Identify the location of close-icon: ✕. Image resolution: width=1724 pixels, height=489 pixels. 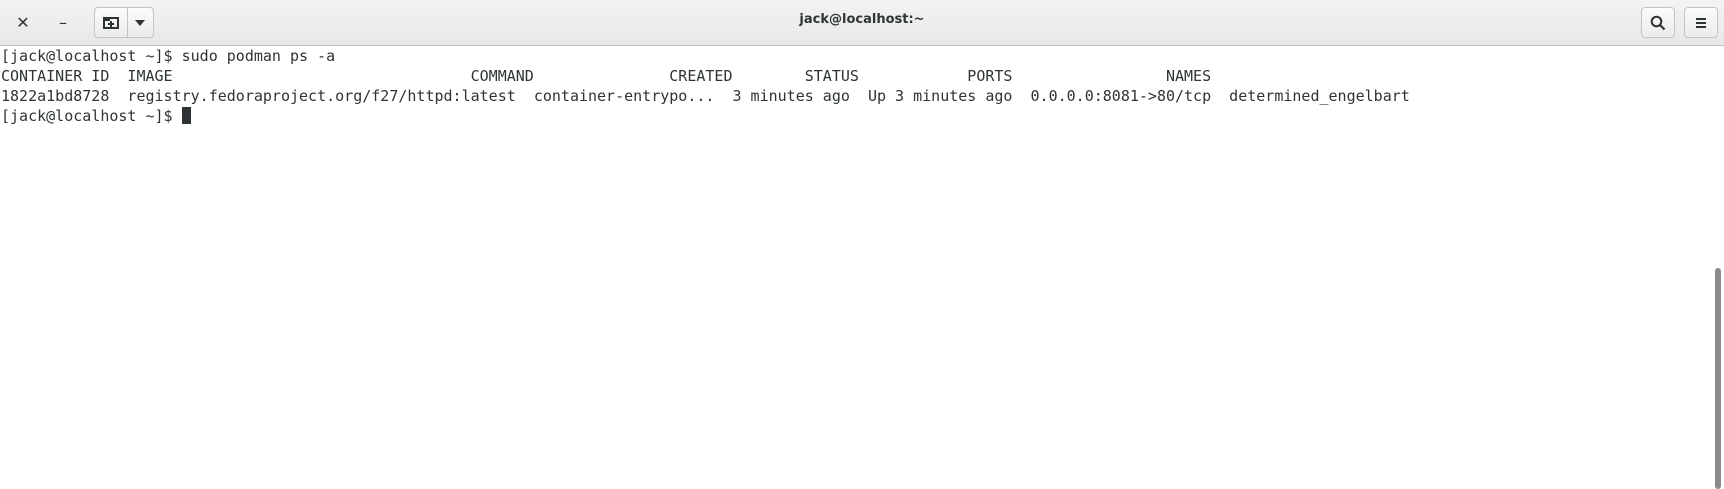
(23, 22).